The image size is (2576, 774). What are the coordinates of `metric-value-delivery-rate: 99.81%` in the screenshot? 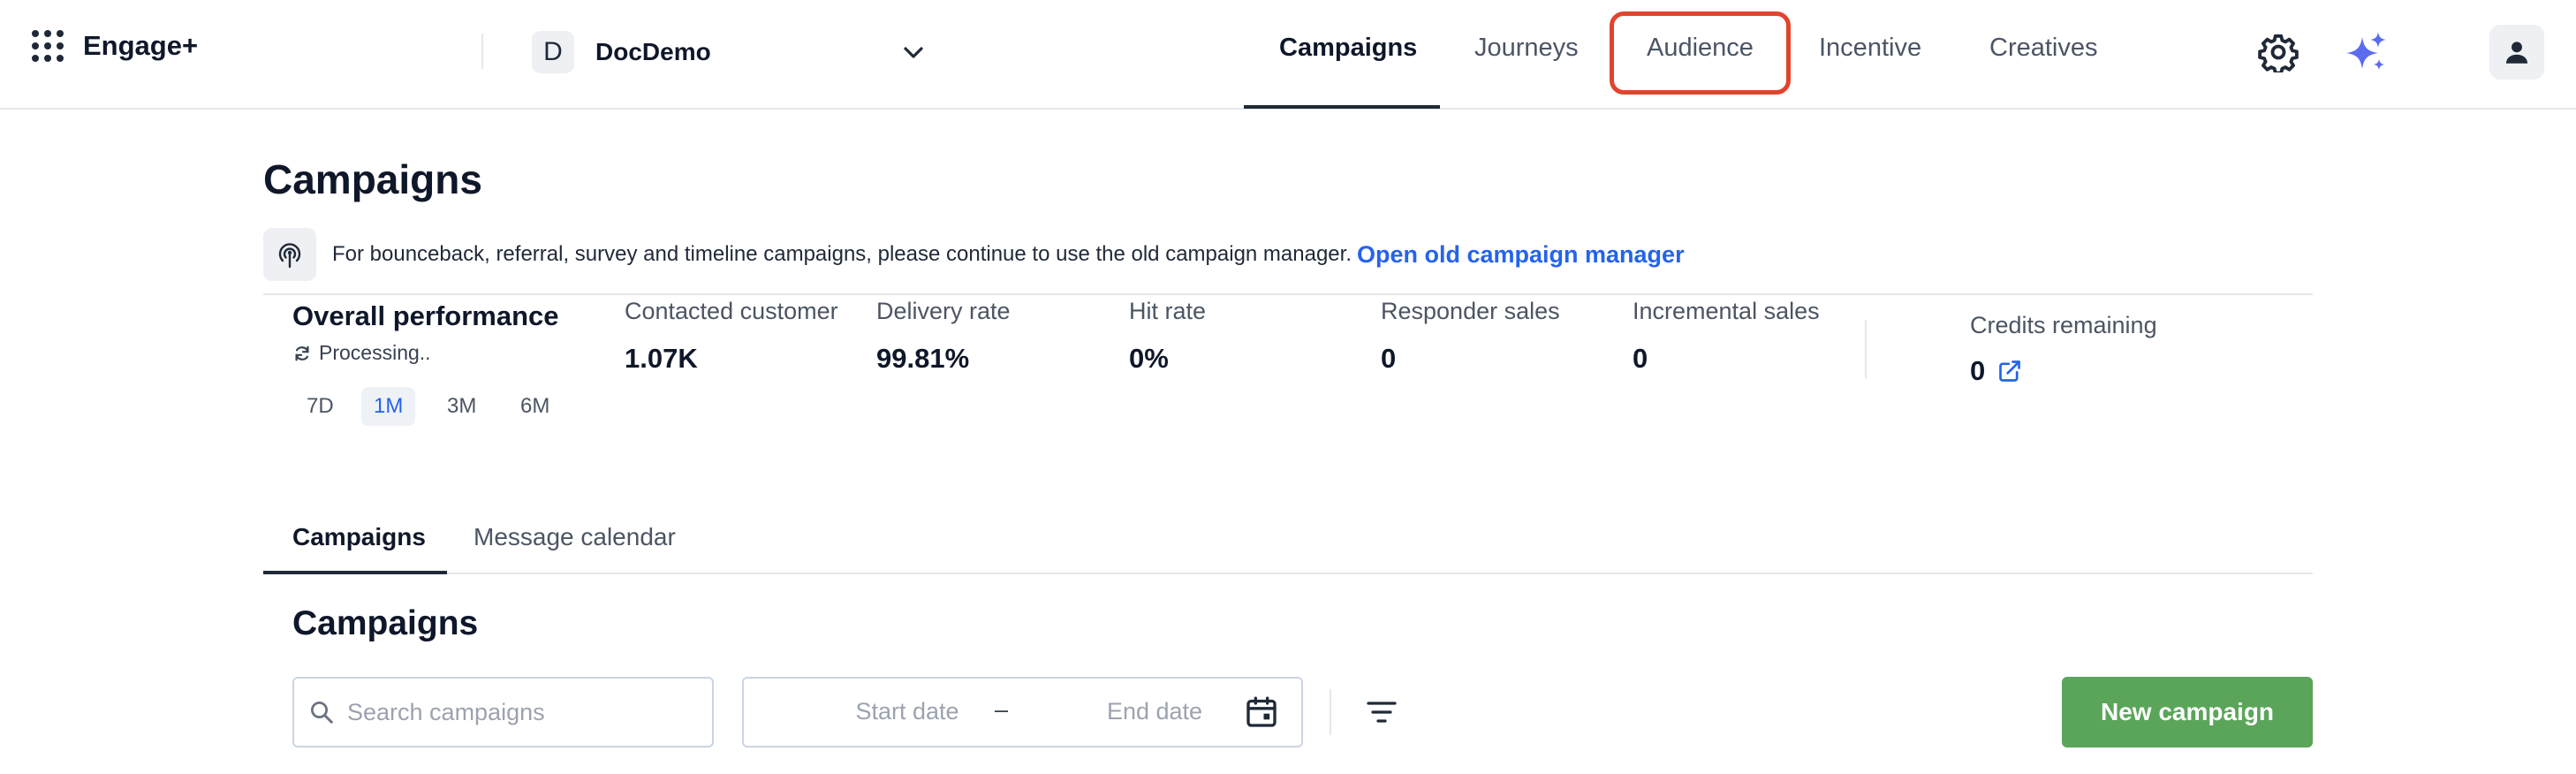 It's located at (923, 358).